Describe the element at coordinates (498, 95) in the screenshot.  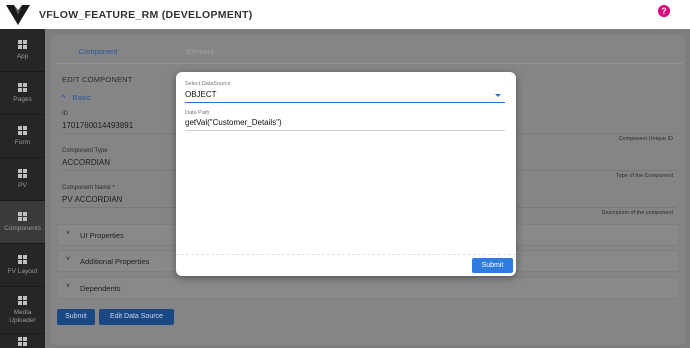
I see `chevron-down-icon` at that location.